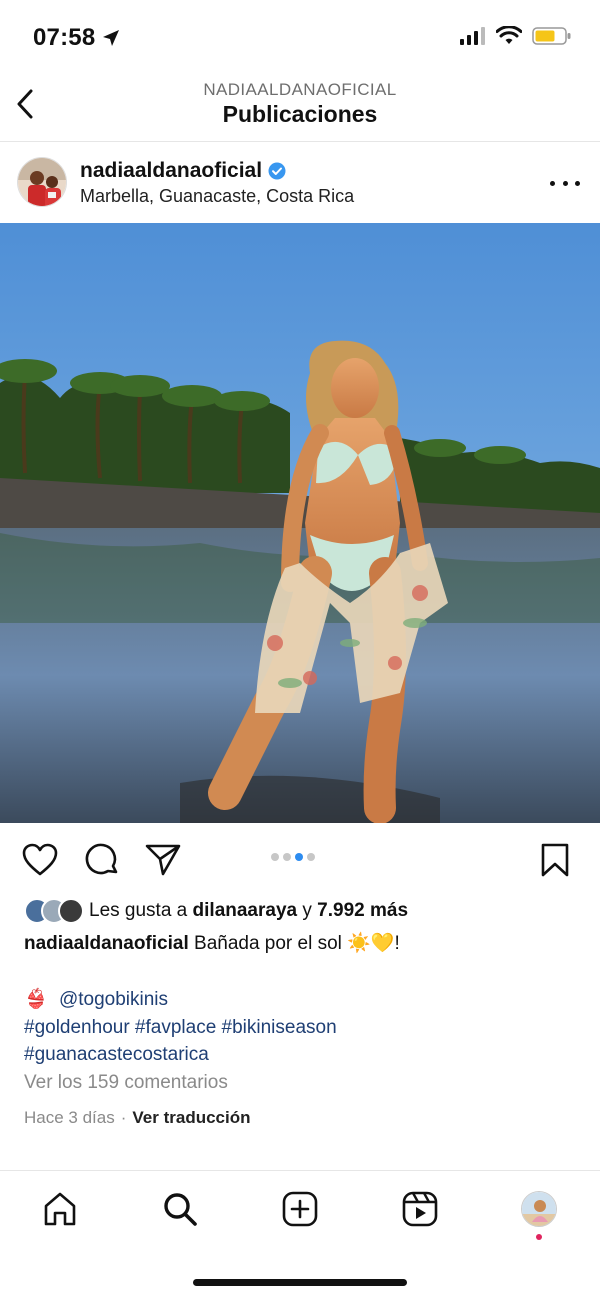 Image resolution: width=600 pixels, height=1299 pixels. Describe the element at coordinates (552, 183) in the screenshot. I see `more-horizontal-icon` at that location.